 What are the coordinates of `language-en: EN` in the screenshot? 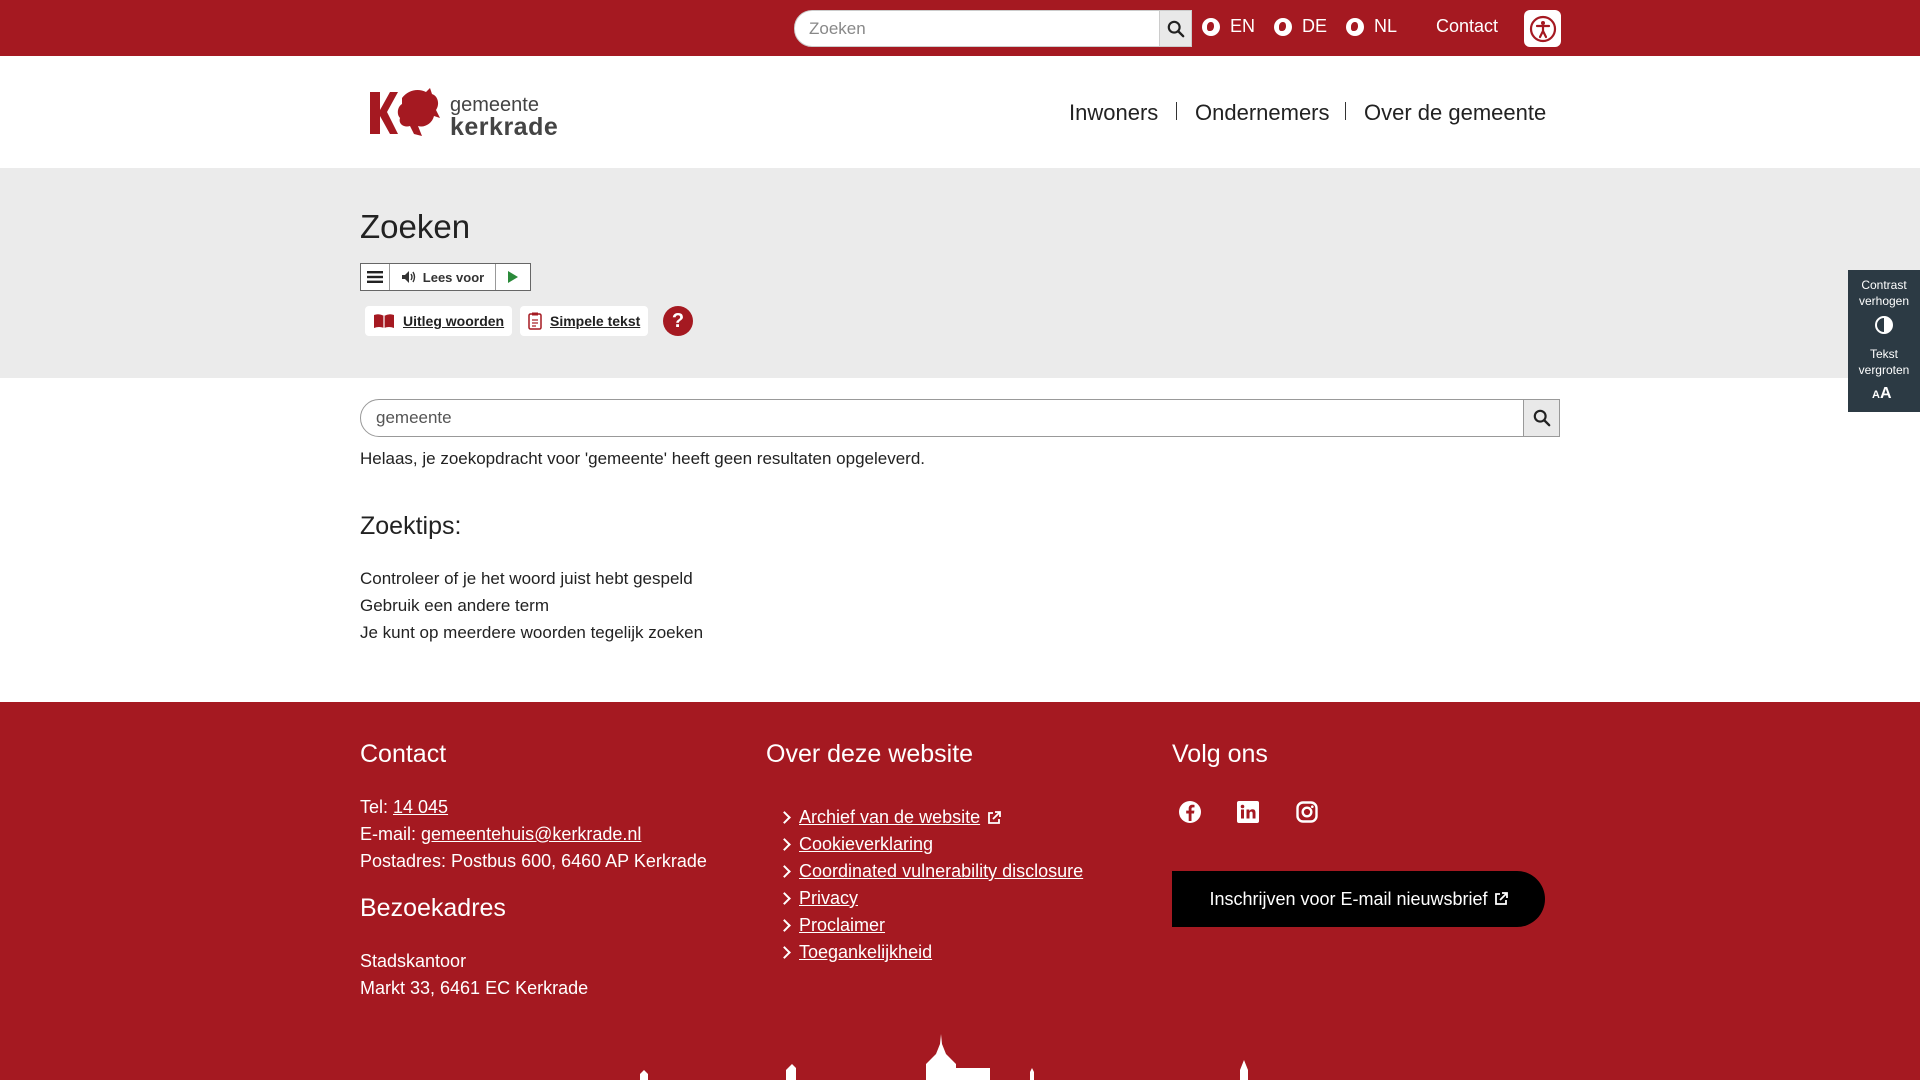 It's located at (1228, 26).